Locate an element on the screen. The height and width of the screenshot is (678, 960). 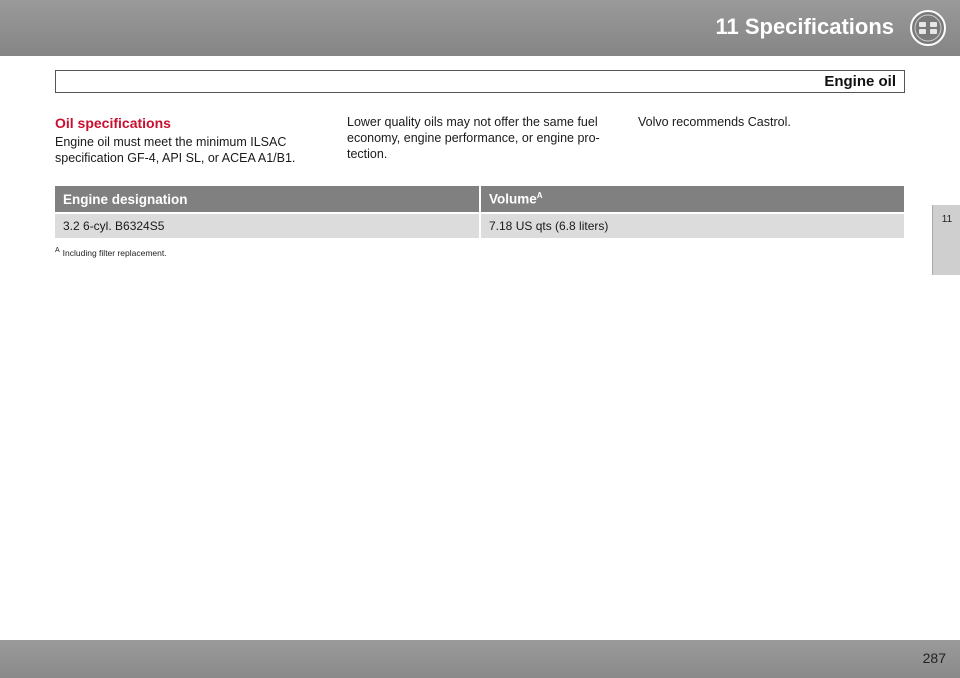
engine-designation-label: Engine designation is located at coordinates (125, 199).